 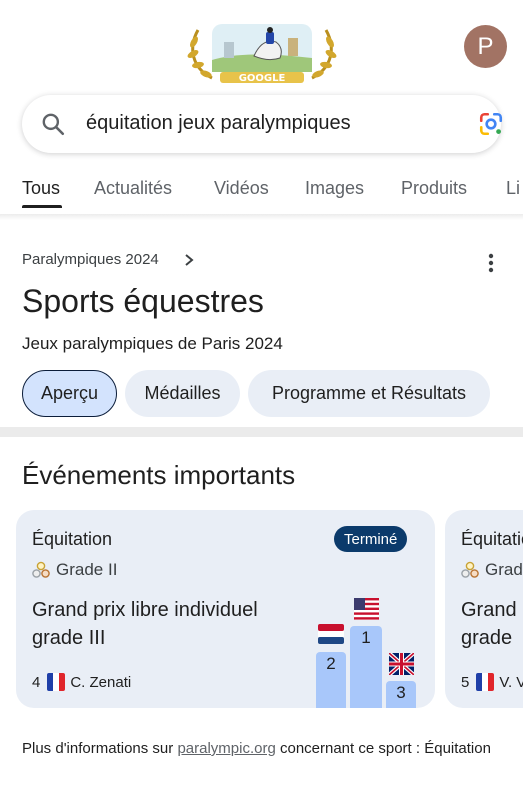 What do you see at coordinates (401, 694) in the screenshot?
I see `podium-third: 3` at bounding box center [401, 694].